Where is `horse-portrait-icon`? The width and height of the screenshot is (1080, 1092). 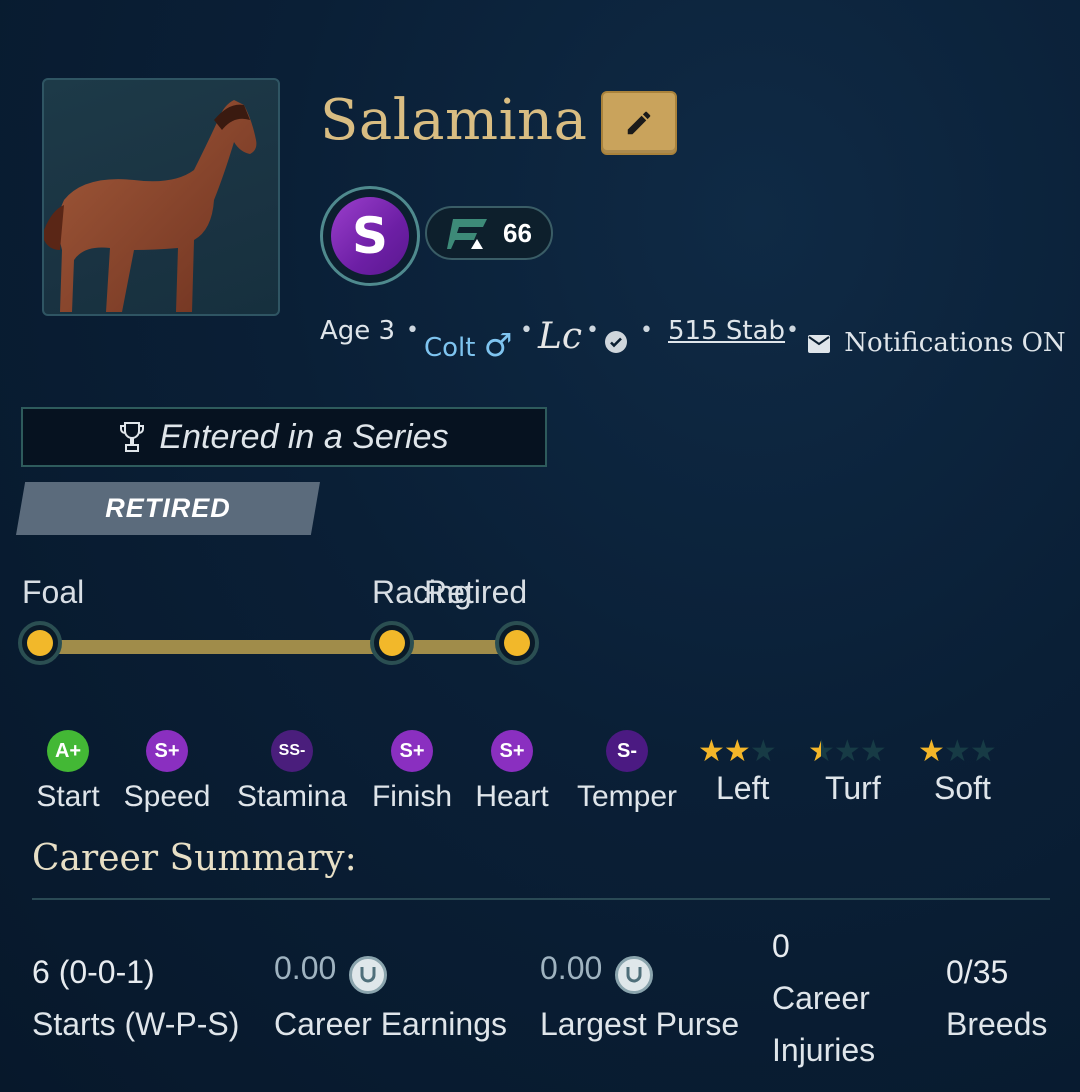
horse-portrait-icon is located at coordinates (150, 206).